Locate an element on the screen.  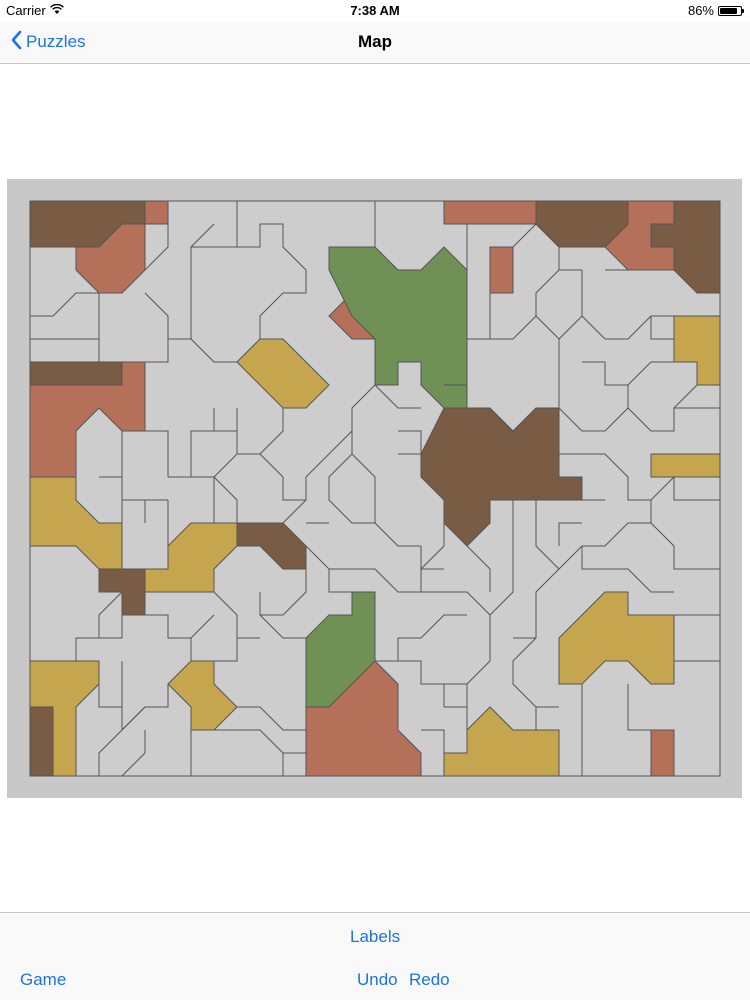
battery-icon is located at coordinates (731, 10).